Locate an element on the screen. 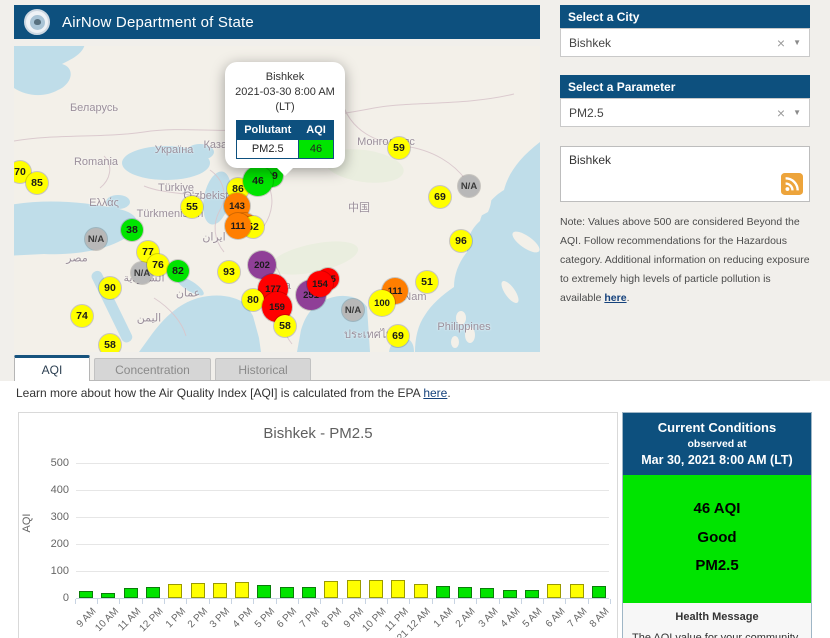  chart-x-label: 3 AM is located at coordinates (488, 618).